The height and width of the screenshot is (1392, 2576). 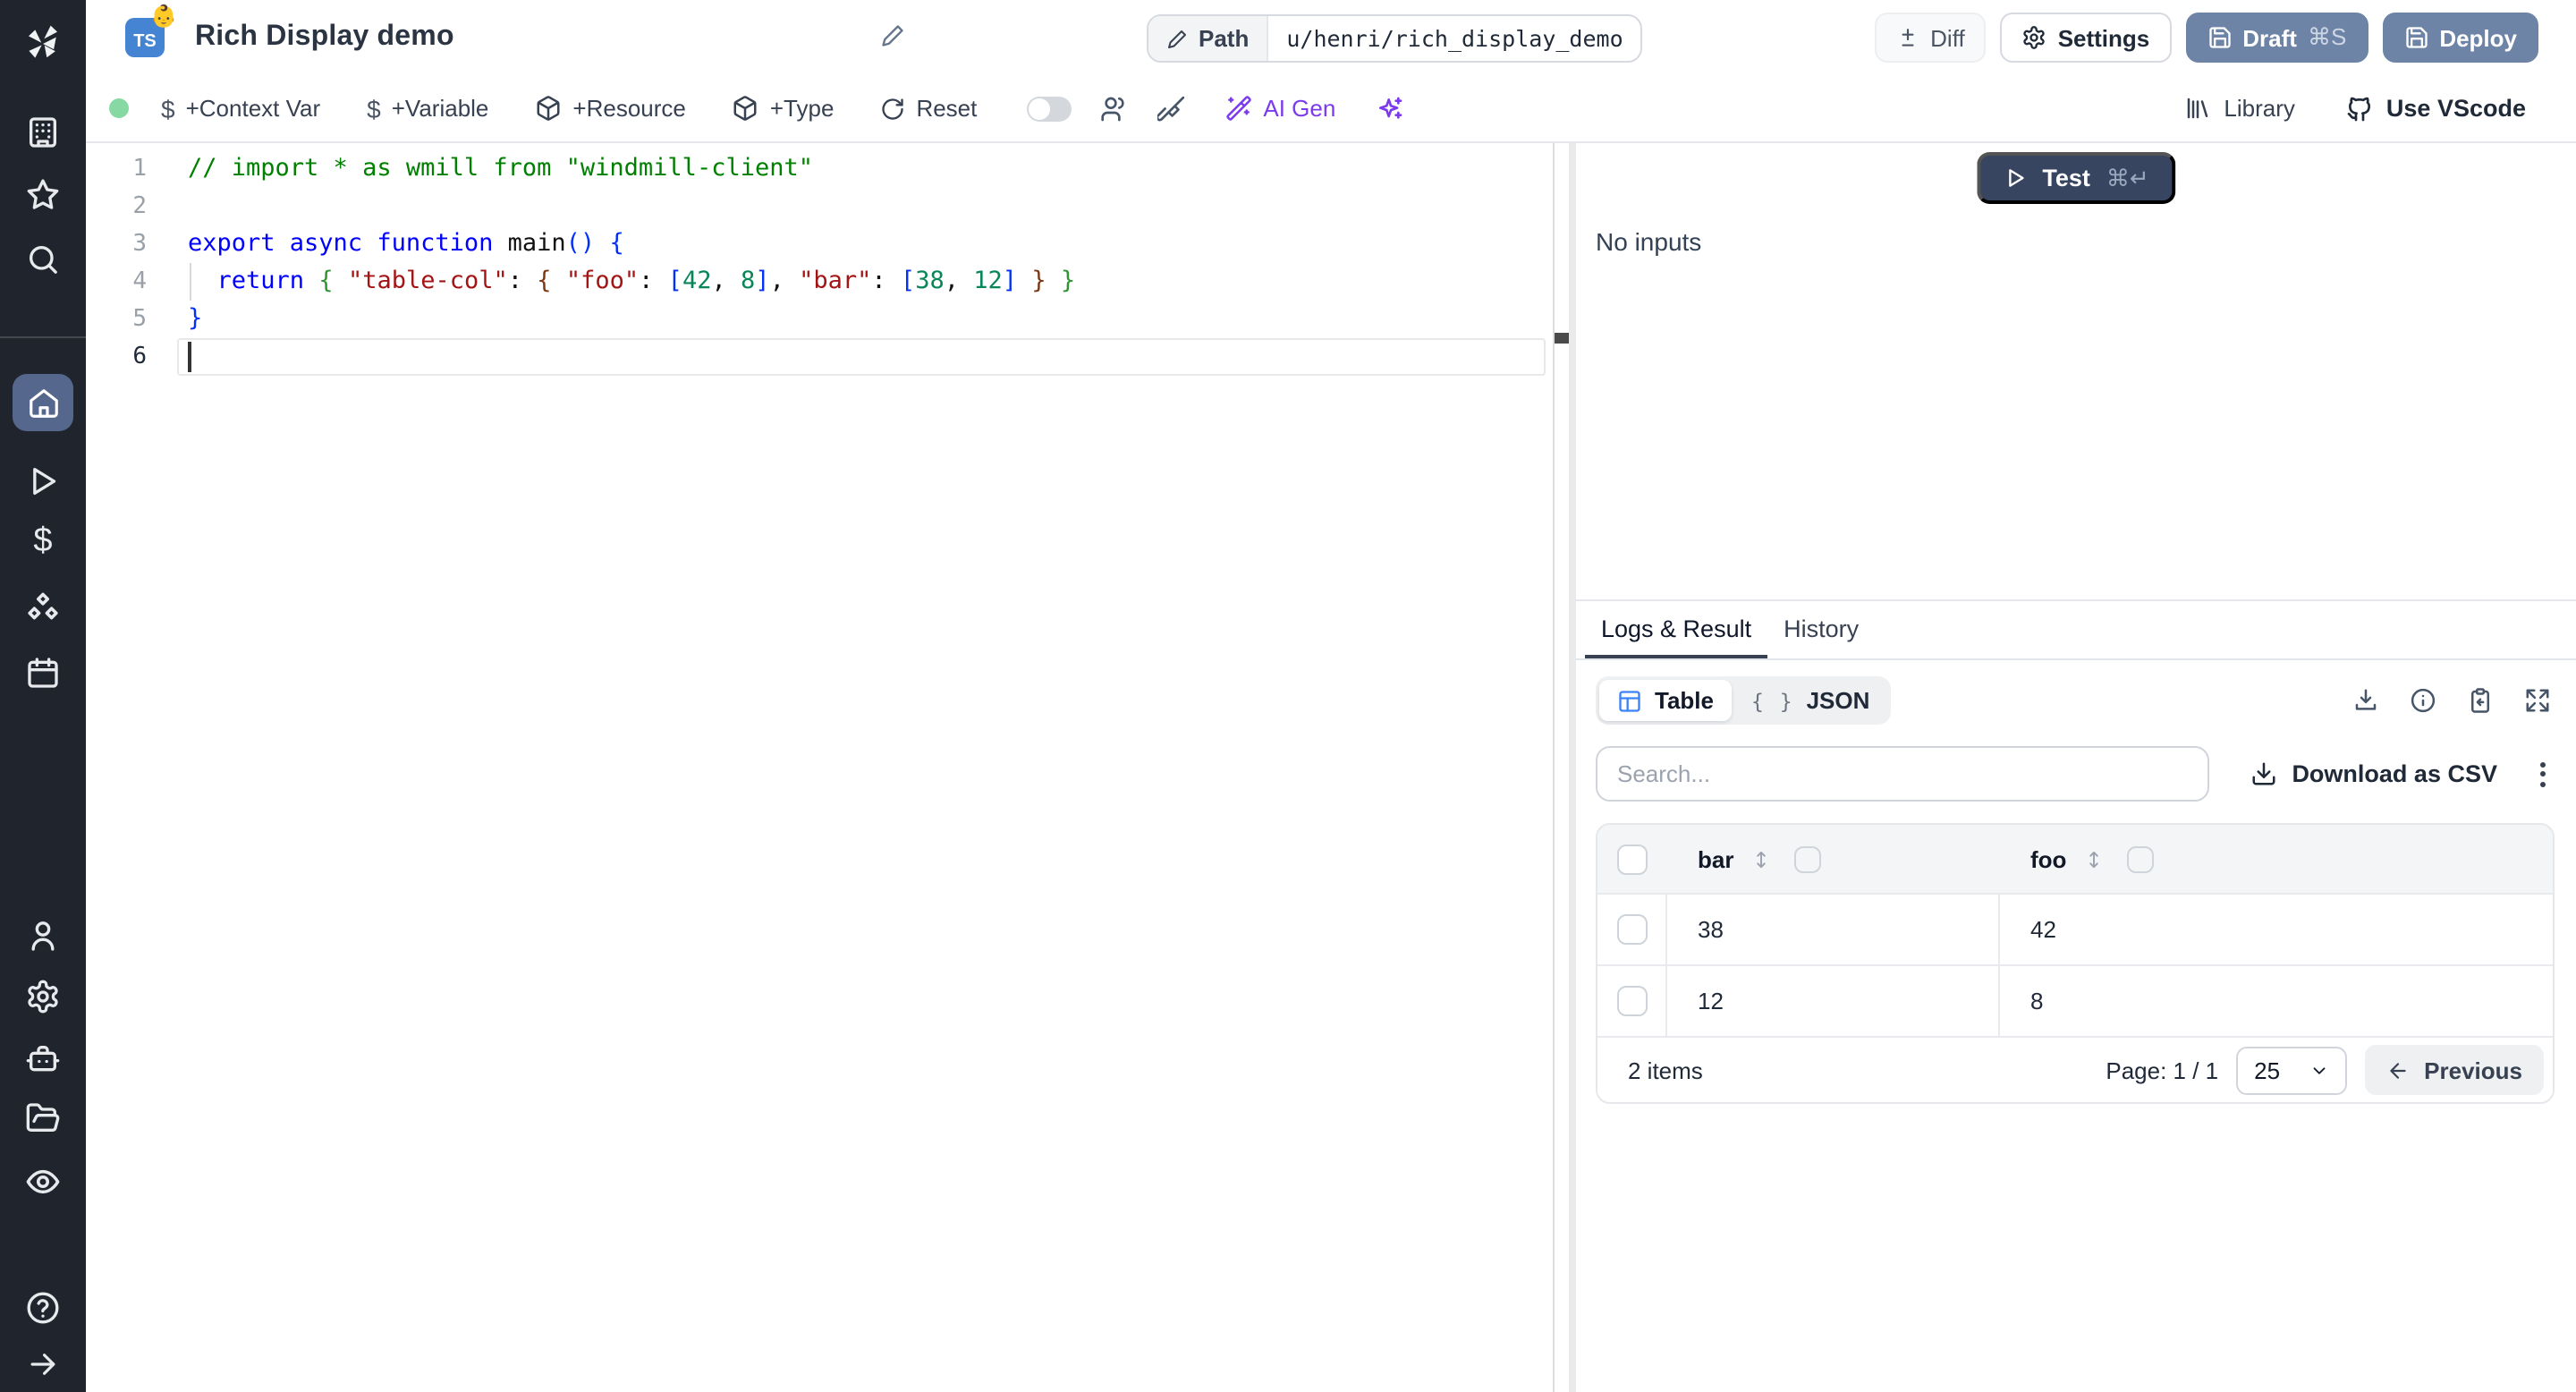 I want to click on current-line-highlight, so click(x=861, y=357).